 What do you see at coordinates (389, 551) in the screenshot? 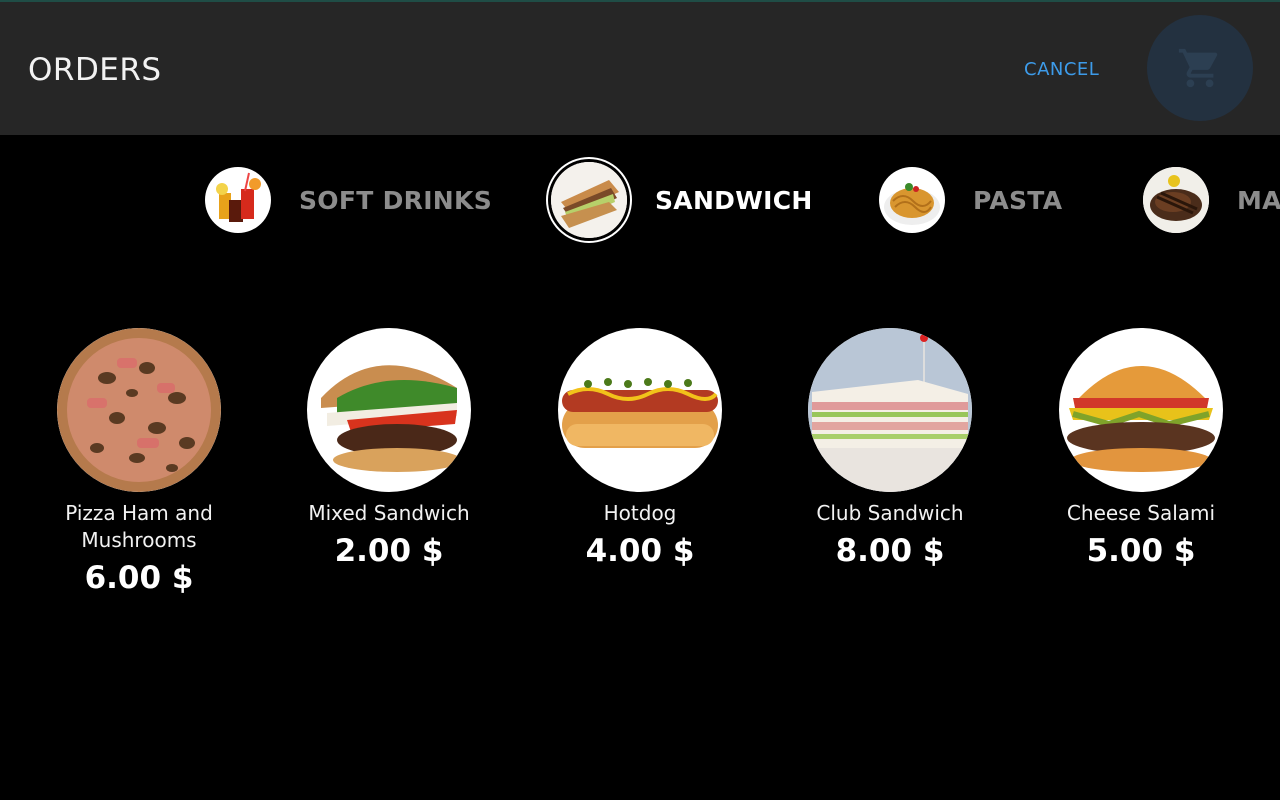
I see `product-price: 2.00 $` at bounding box center [389, 551].